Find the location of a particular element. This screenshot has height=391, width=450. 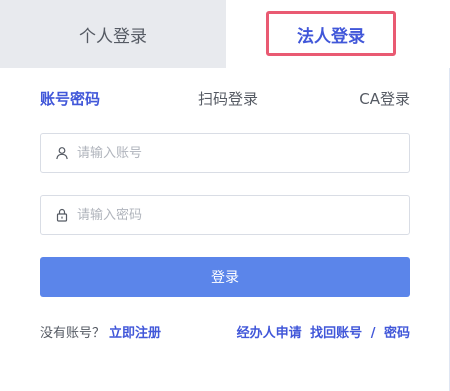

user-icon is located at coordinates (62, 153).